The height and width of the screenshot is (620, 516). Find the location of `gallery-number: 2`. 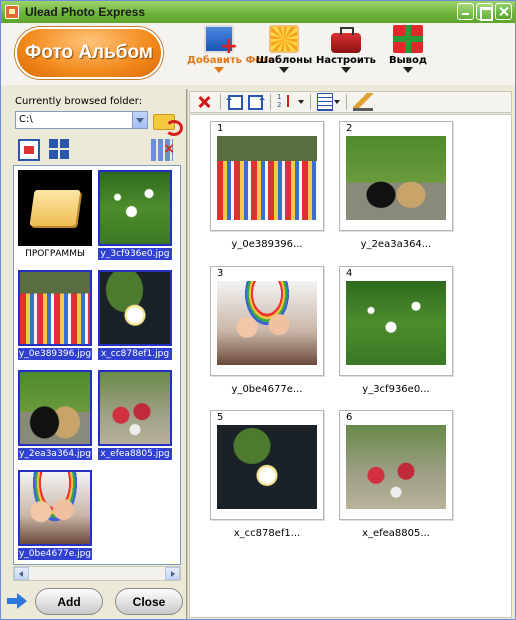

gallery-number: 2 is located at coordinates (349, 128).